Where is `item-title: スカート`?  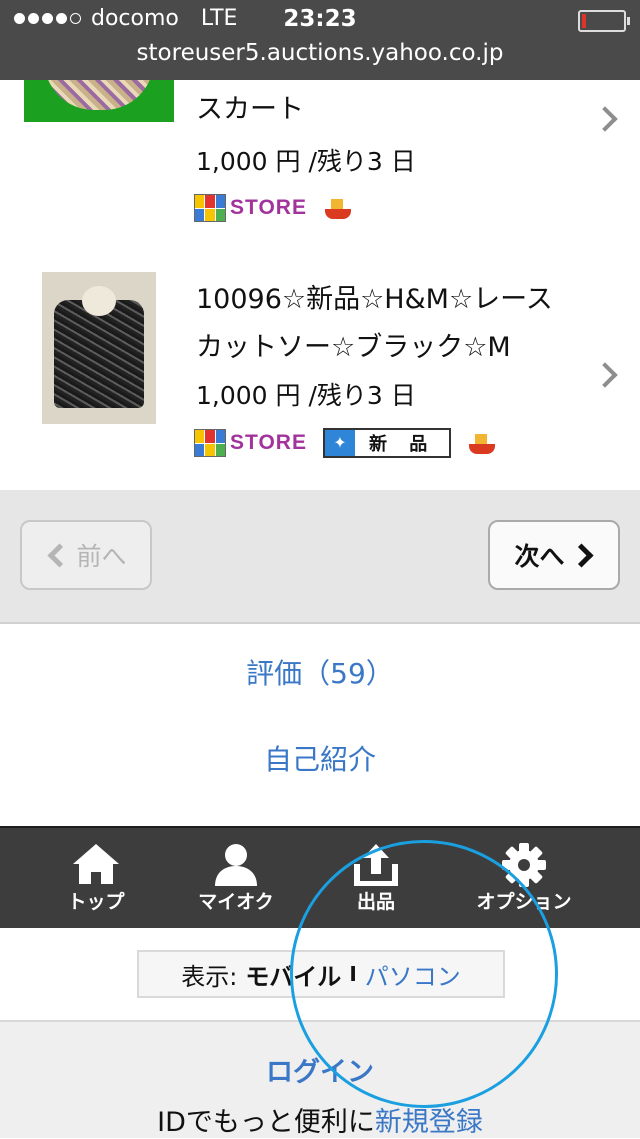 item-title: スカート is located at coordinates (250, 109).